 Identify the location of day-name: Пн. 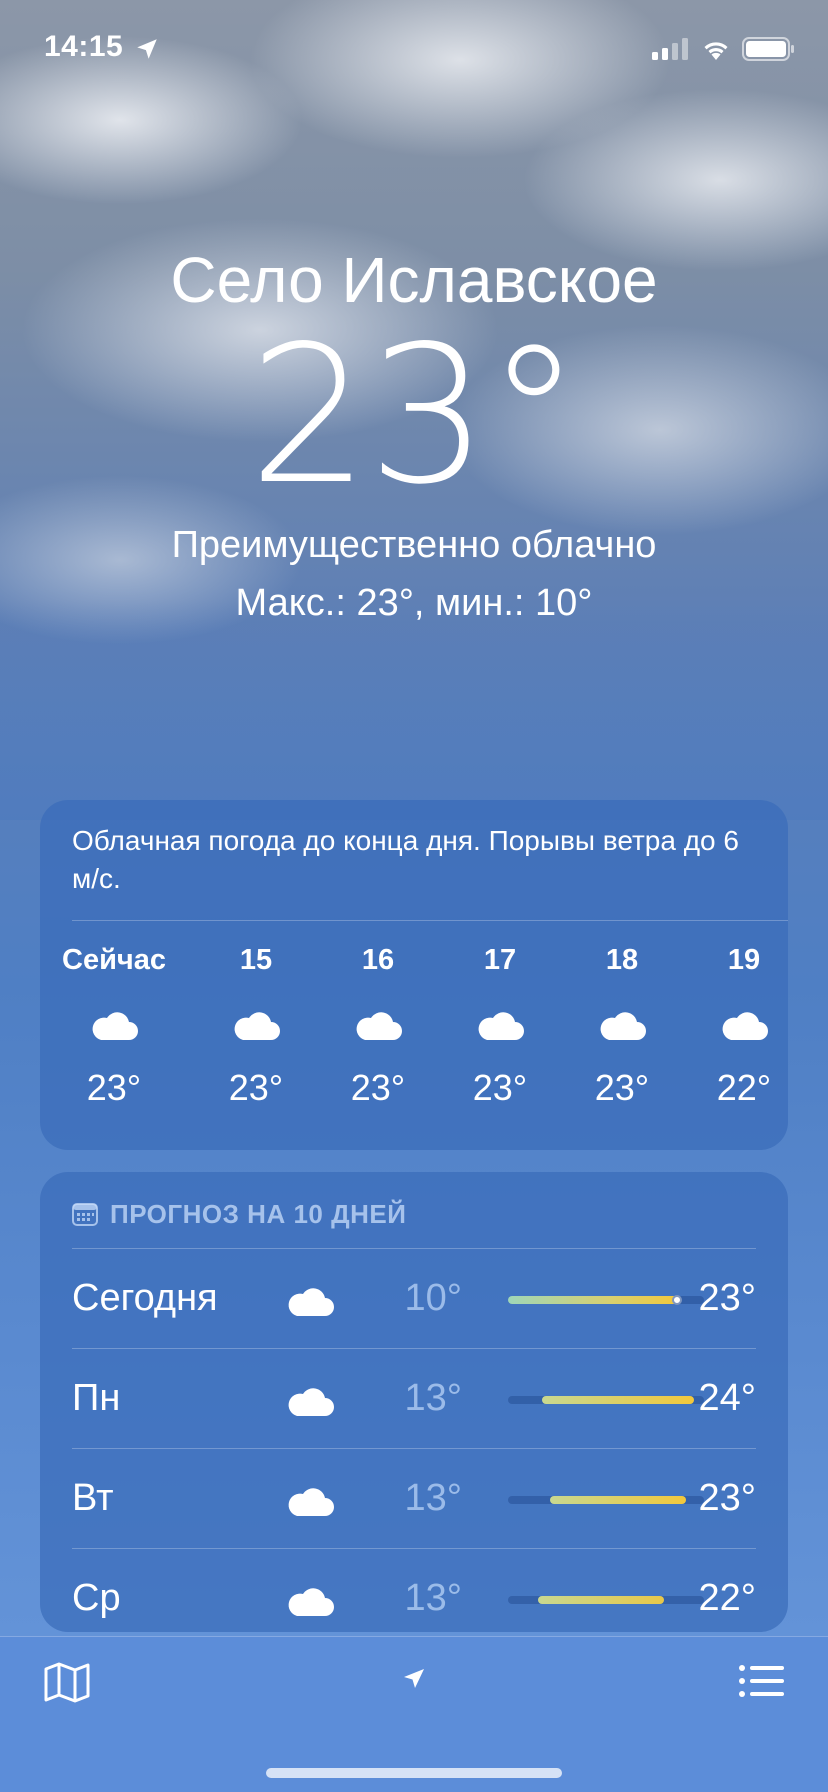
(96, 1398).